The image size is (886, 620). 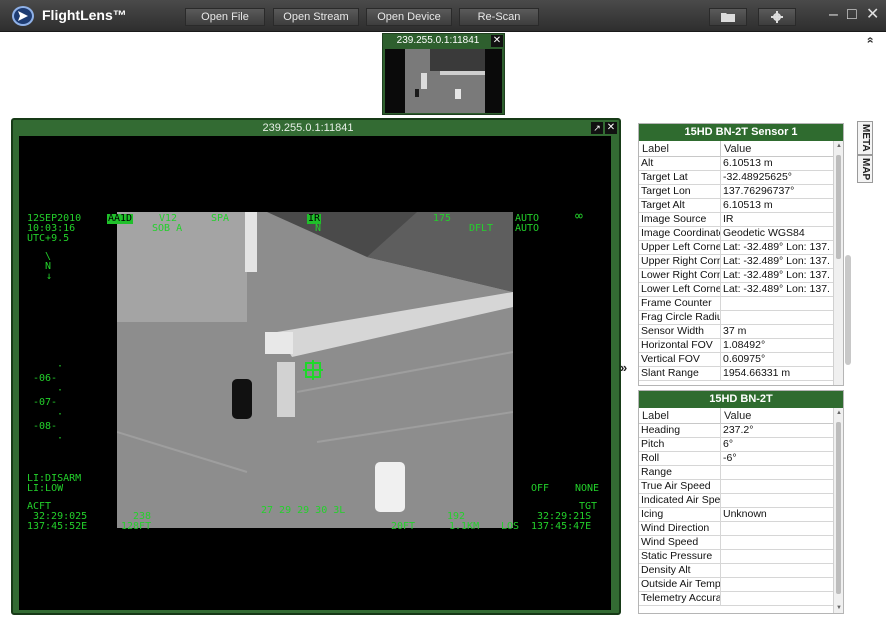 What do you see at coordinates (737, 178) in the screenshot?
I see `table-row: Target Lat -32.48925625°` at bounding box center [737, 178].